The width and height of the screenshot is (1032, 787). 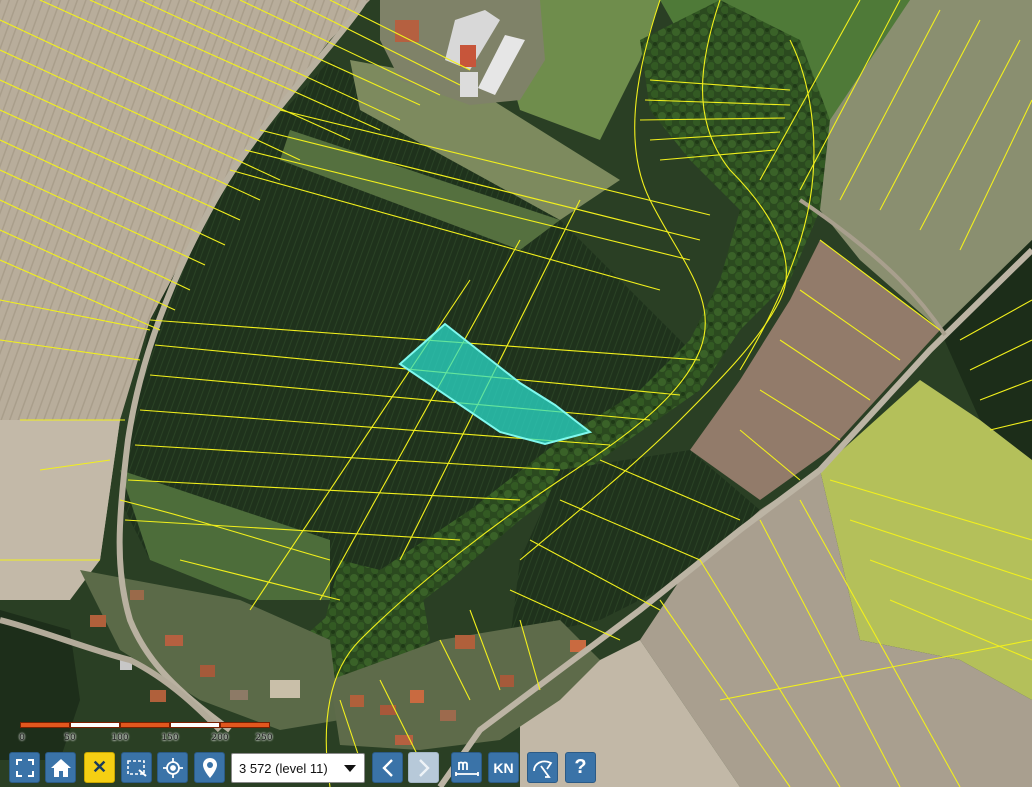 I want to click on locate-button, so click(x=172, y=767).